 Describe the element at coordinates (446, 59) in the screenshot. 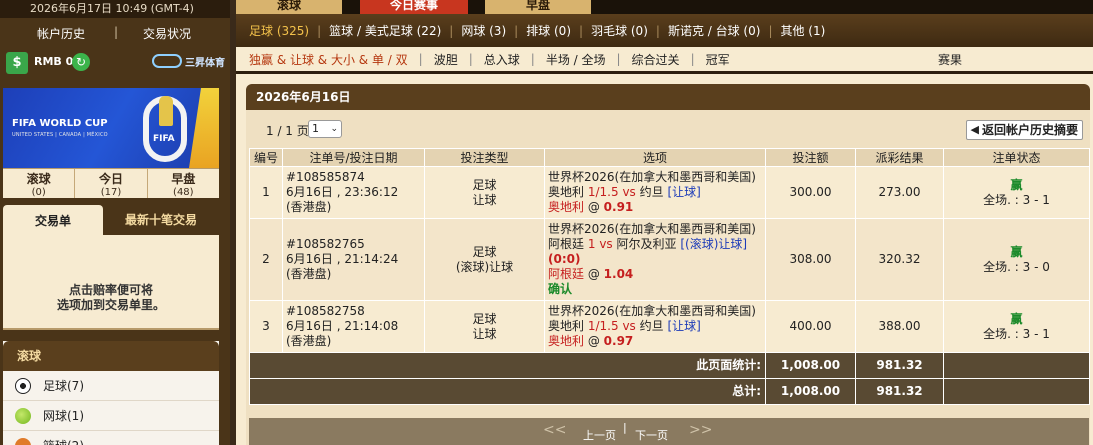

I see `bettype-correct-score: 波胆` at that location.